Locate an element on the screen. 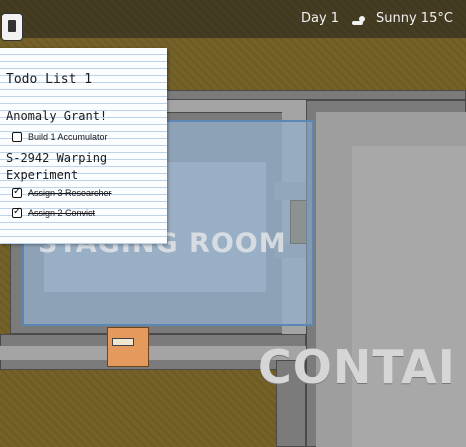 The width and height of the screenshot is (466, 447). todo-item-label: Build 1 Accumulator is located at coordinates (68, 137).